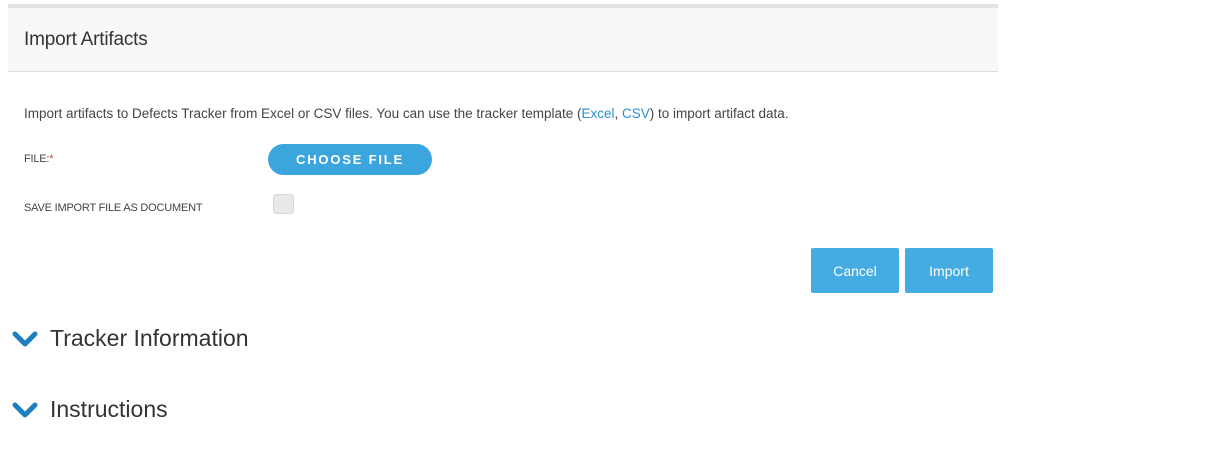 The width and height of the screenshot is (1225, 457). Describe the element at coordinates (636, 113) in the screenshot. I see `csv-template-link: CSV` at that location.